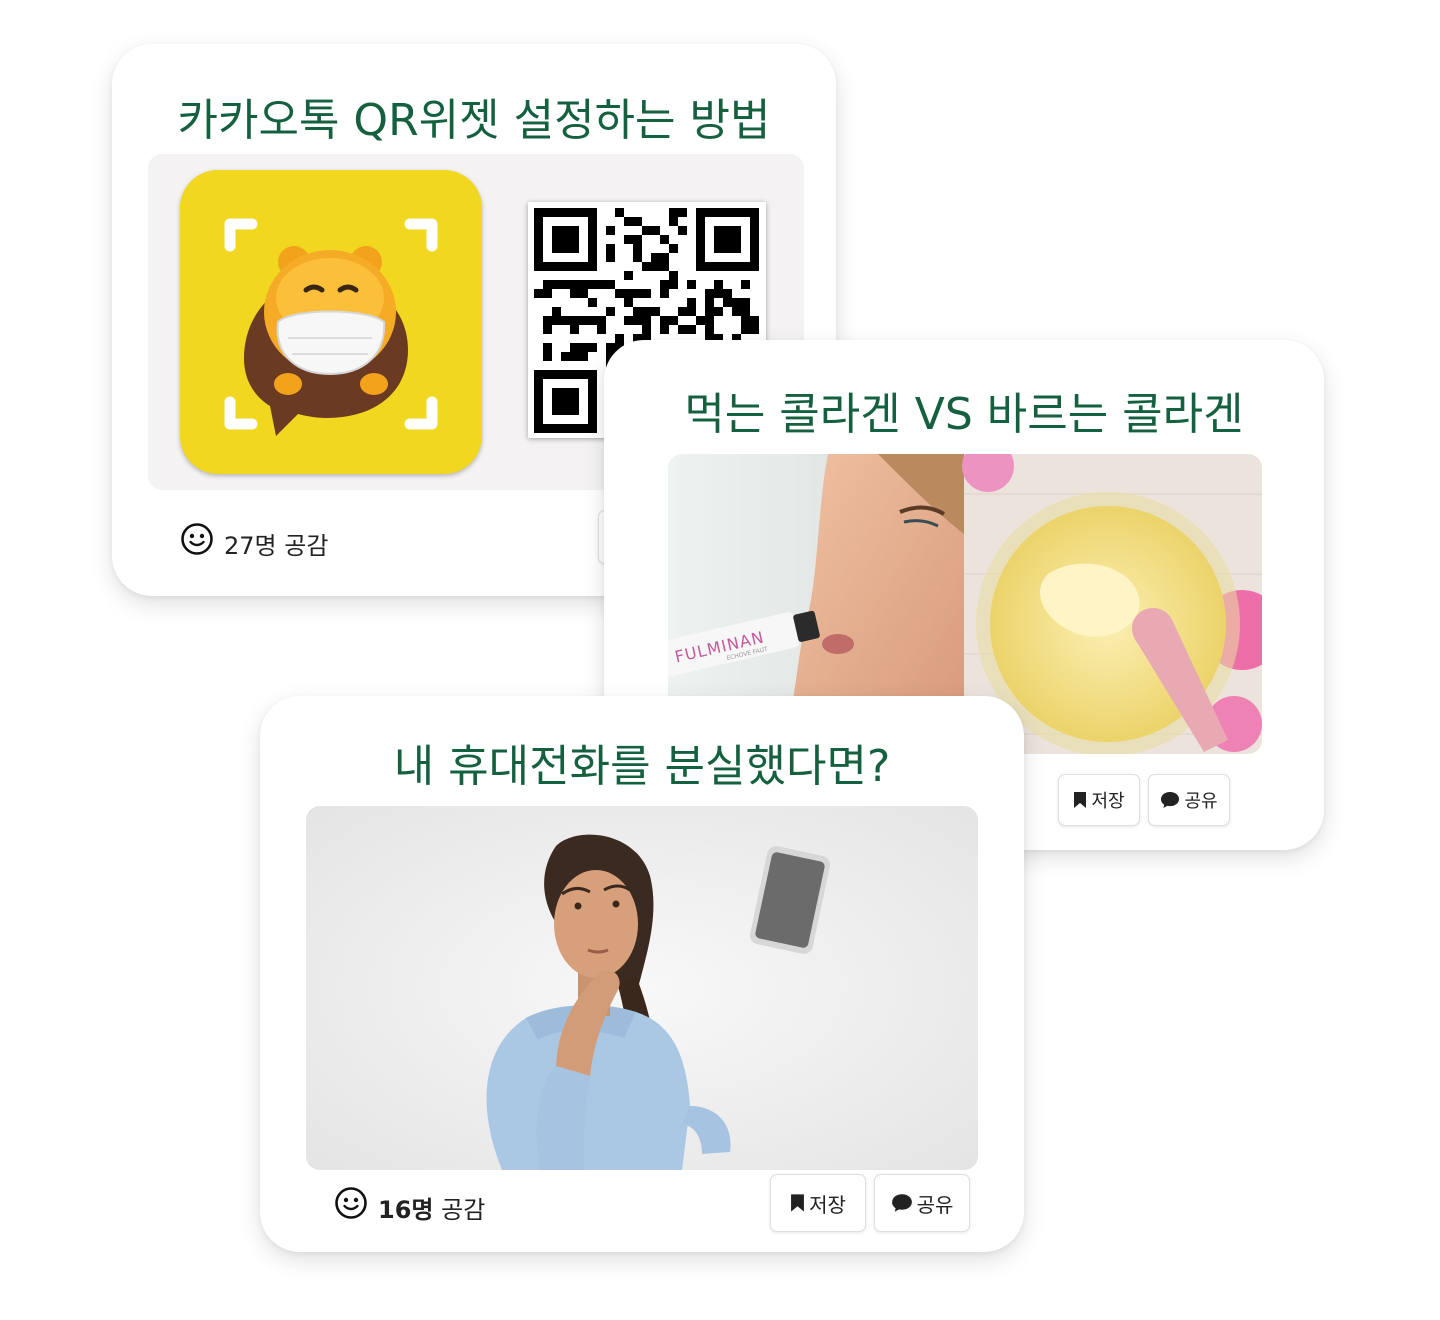 The image size is (1440, 1320). I want to click on like-count-label: 16명 공감, so click(431, 1207).